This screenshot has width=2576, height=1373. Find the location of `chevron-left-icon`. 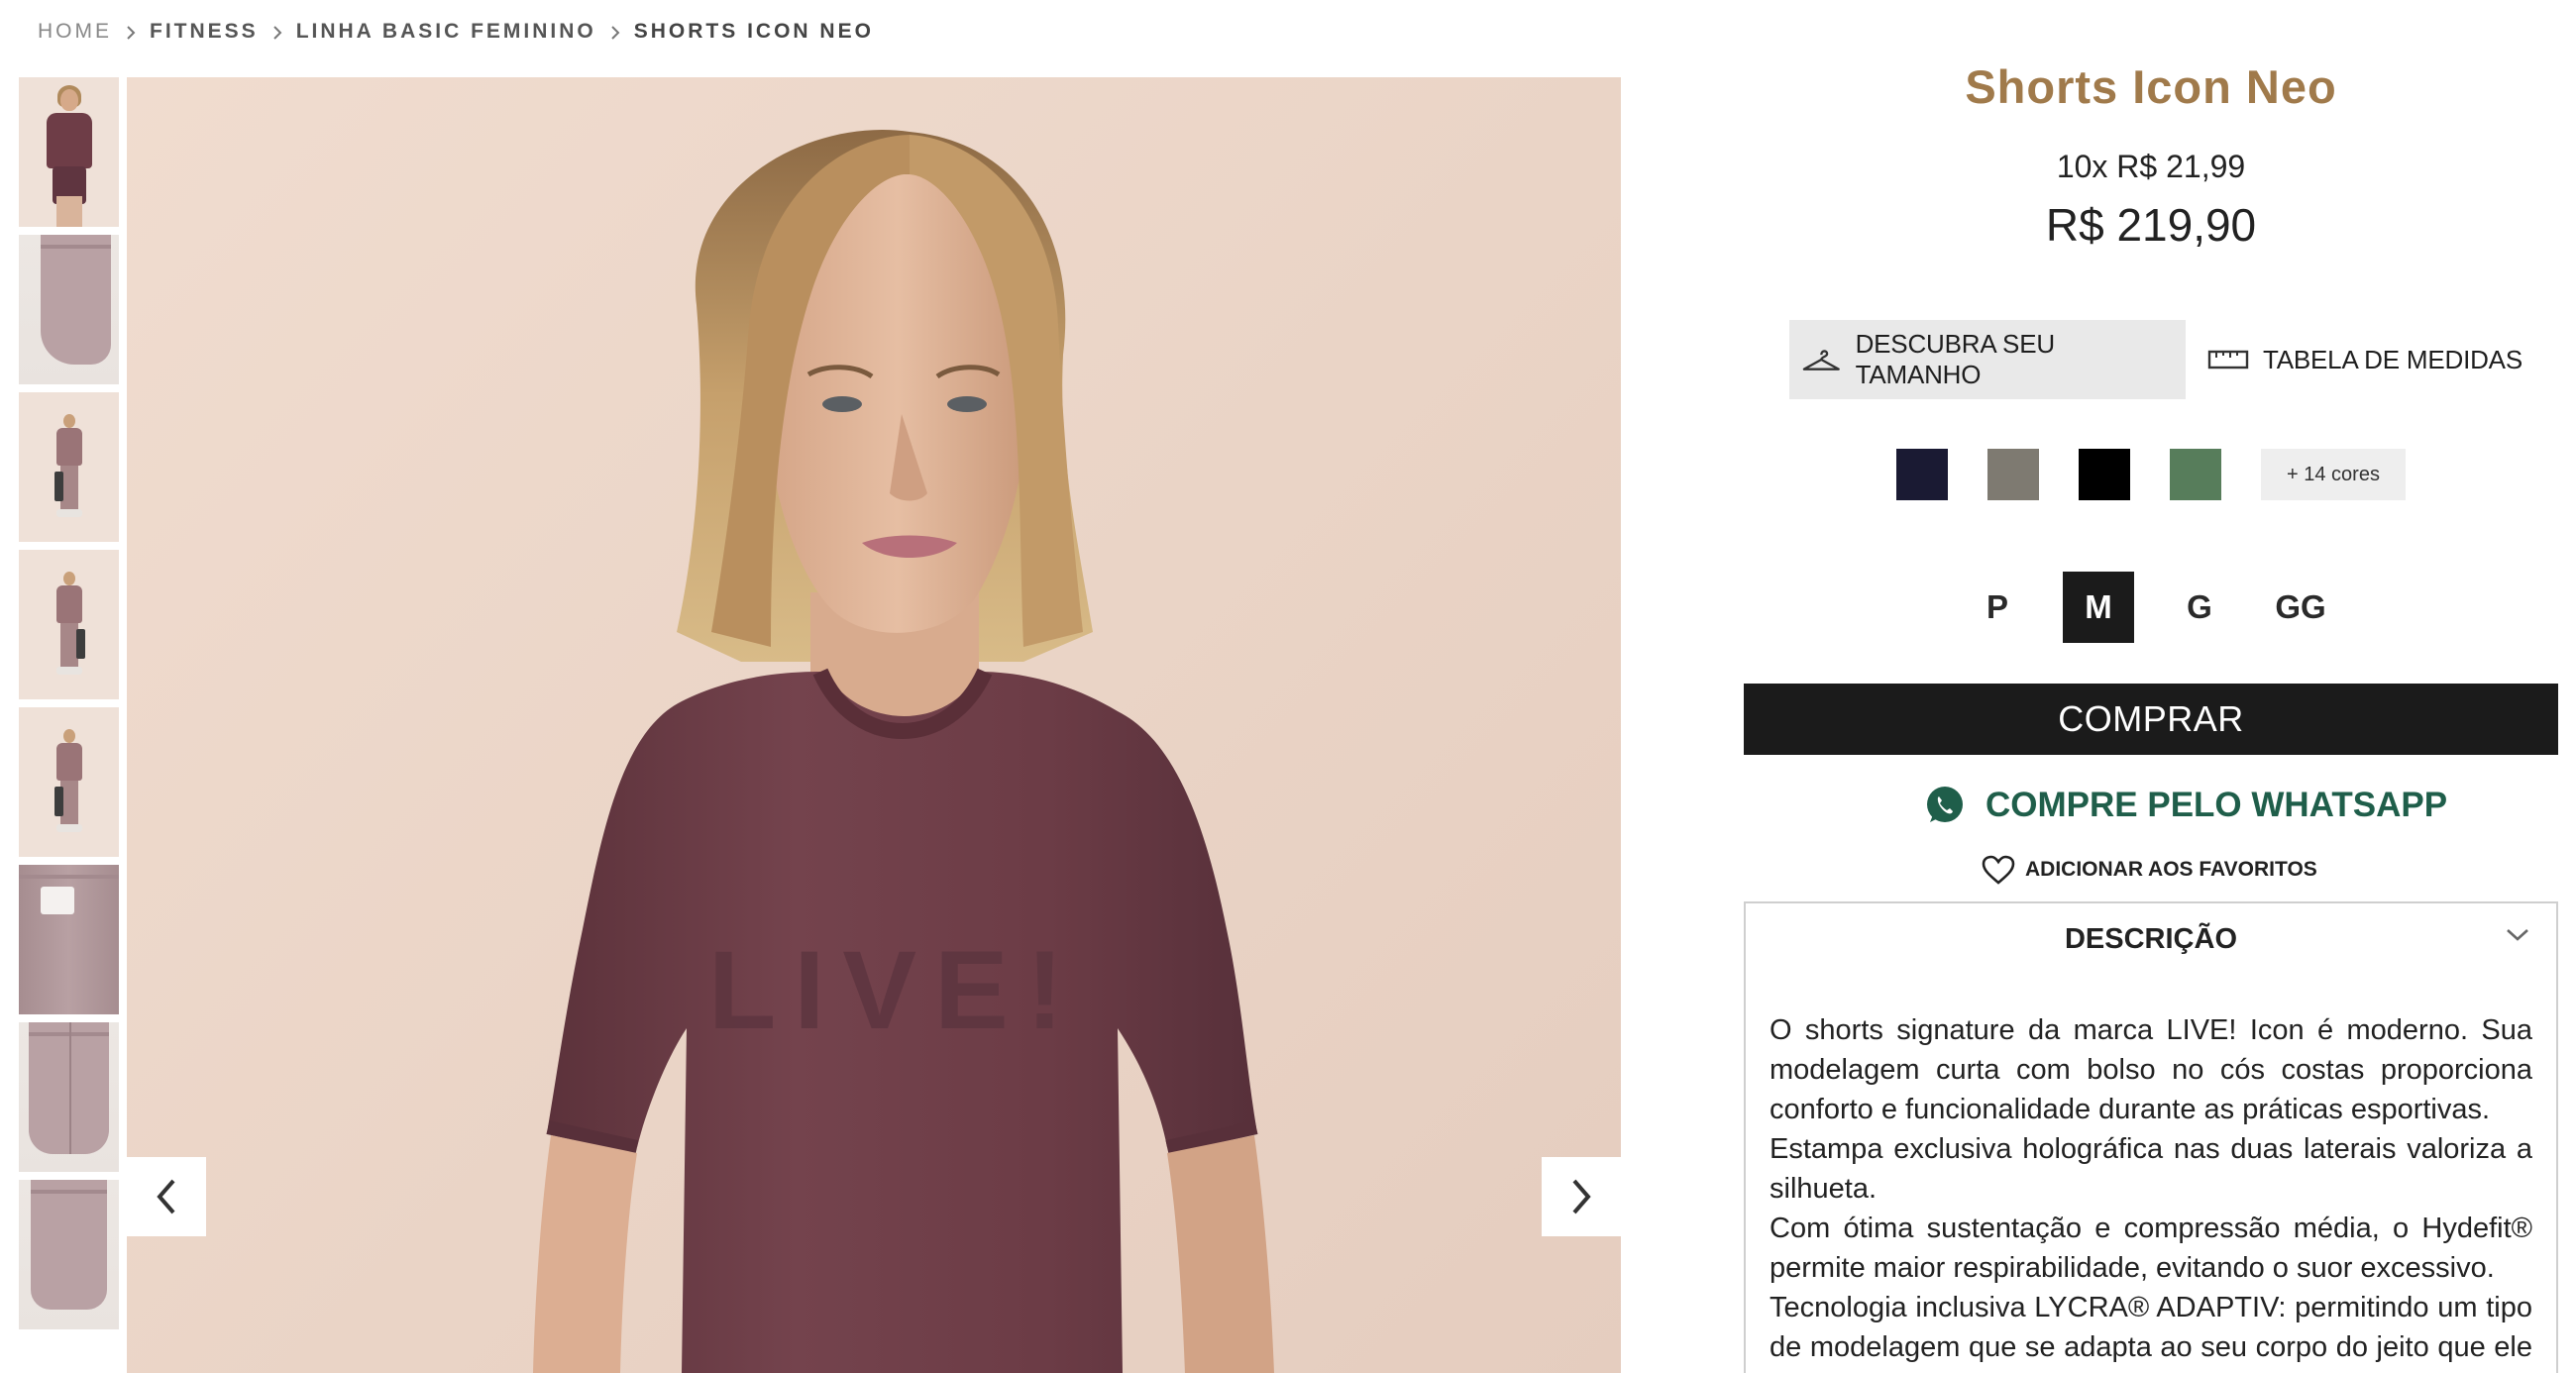

chevron-left-icon is located at coordinates (166, 1197).